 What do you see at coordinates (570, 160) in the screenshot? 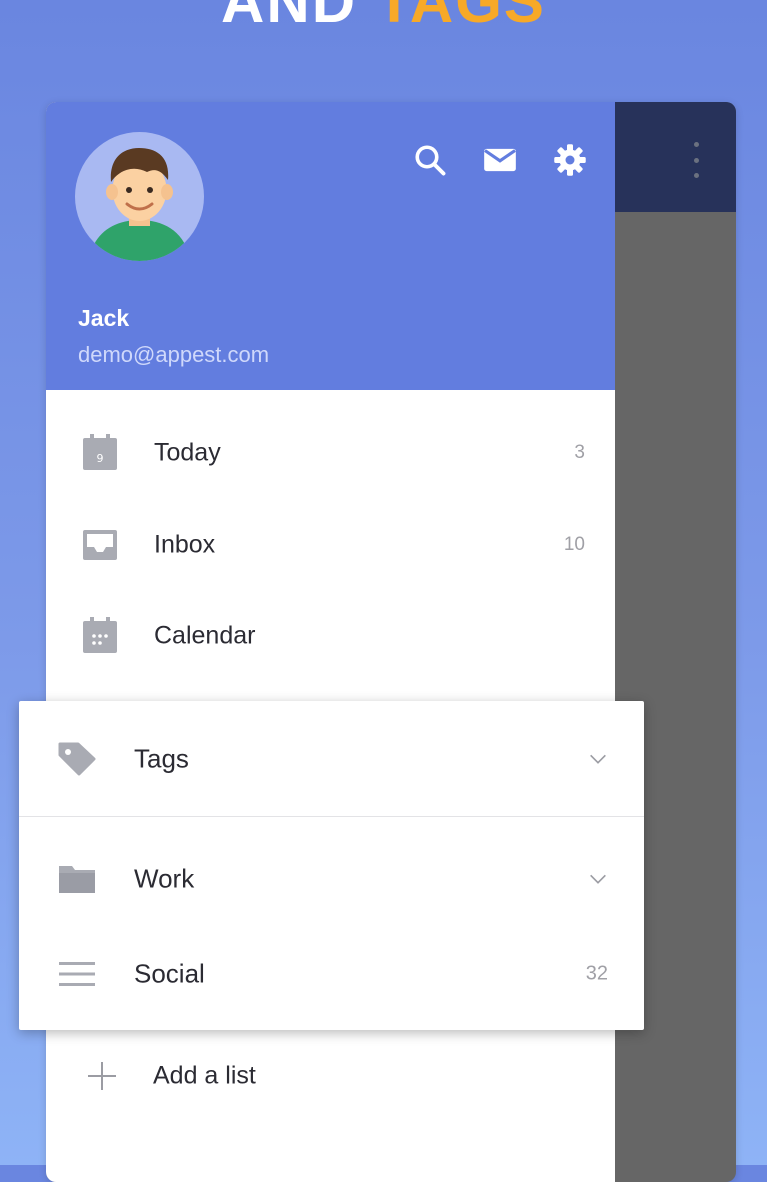
I see `gear-icon` at bounding box center [570, 160].